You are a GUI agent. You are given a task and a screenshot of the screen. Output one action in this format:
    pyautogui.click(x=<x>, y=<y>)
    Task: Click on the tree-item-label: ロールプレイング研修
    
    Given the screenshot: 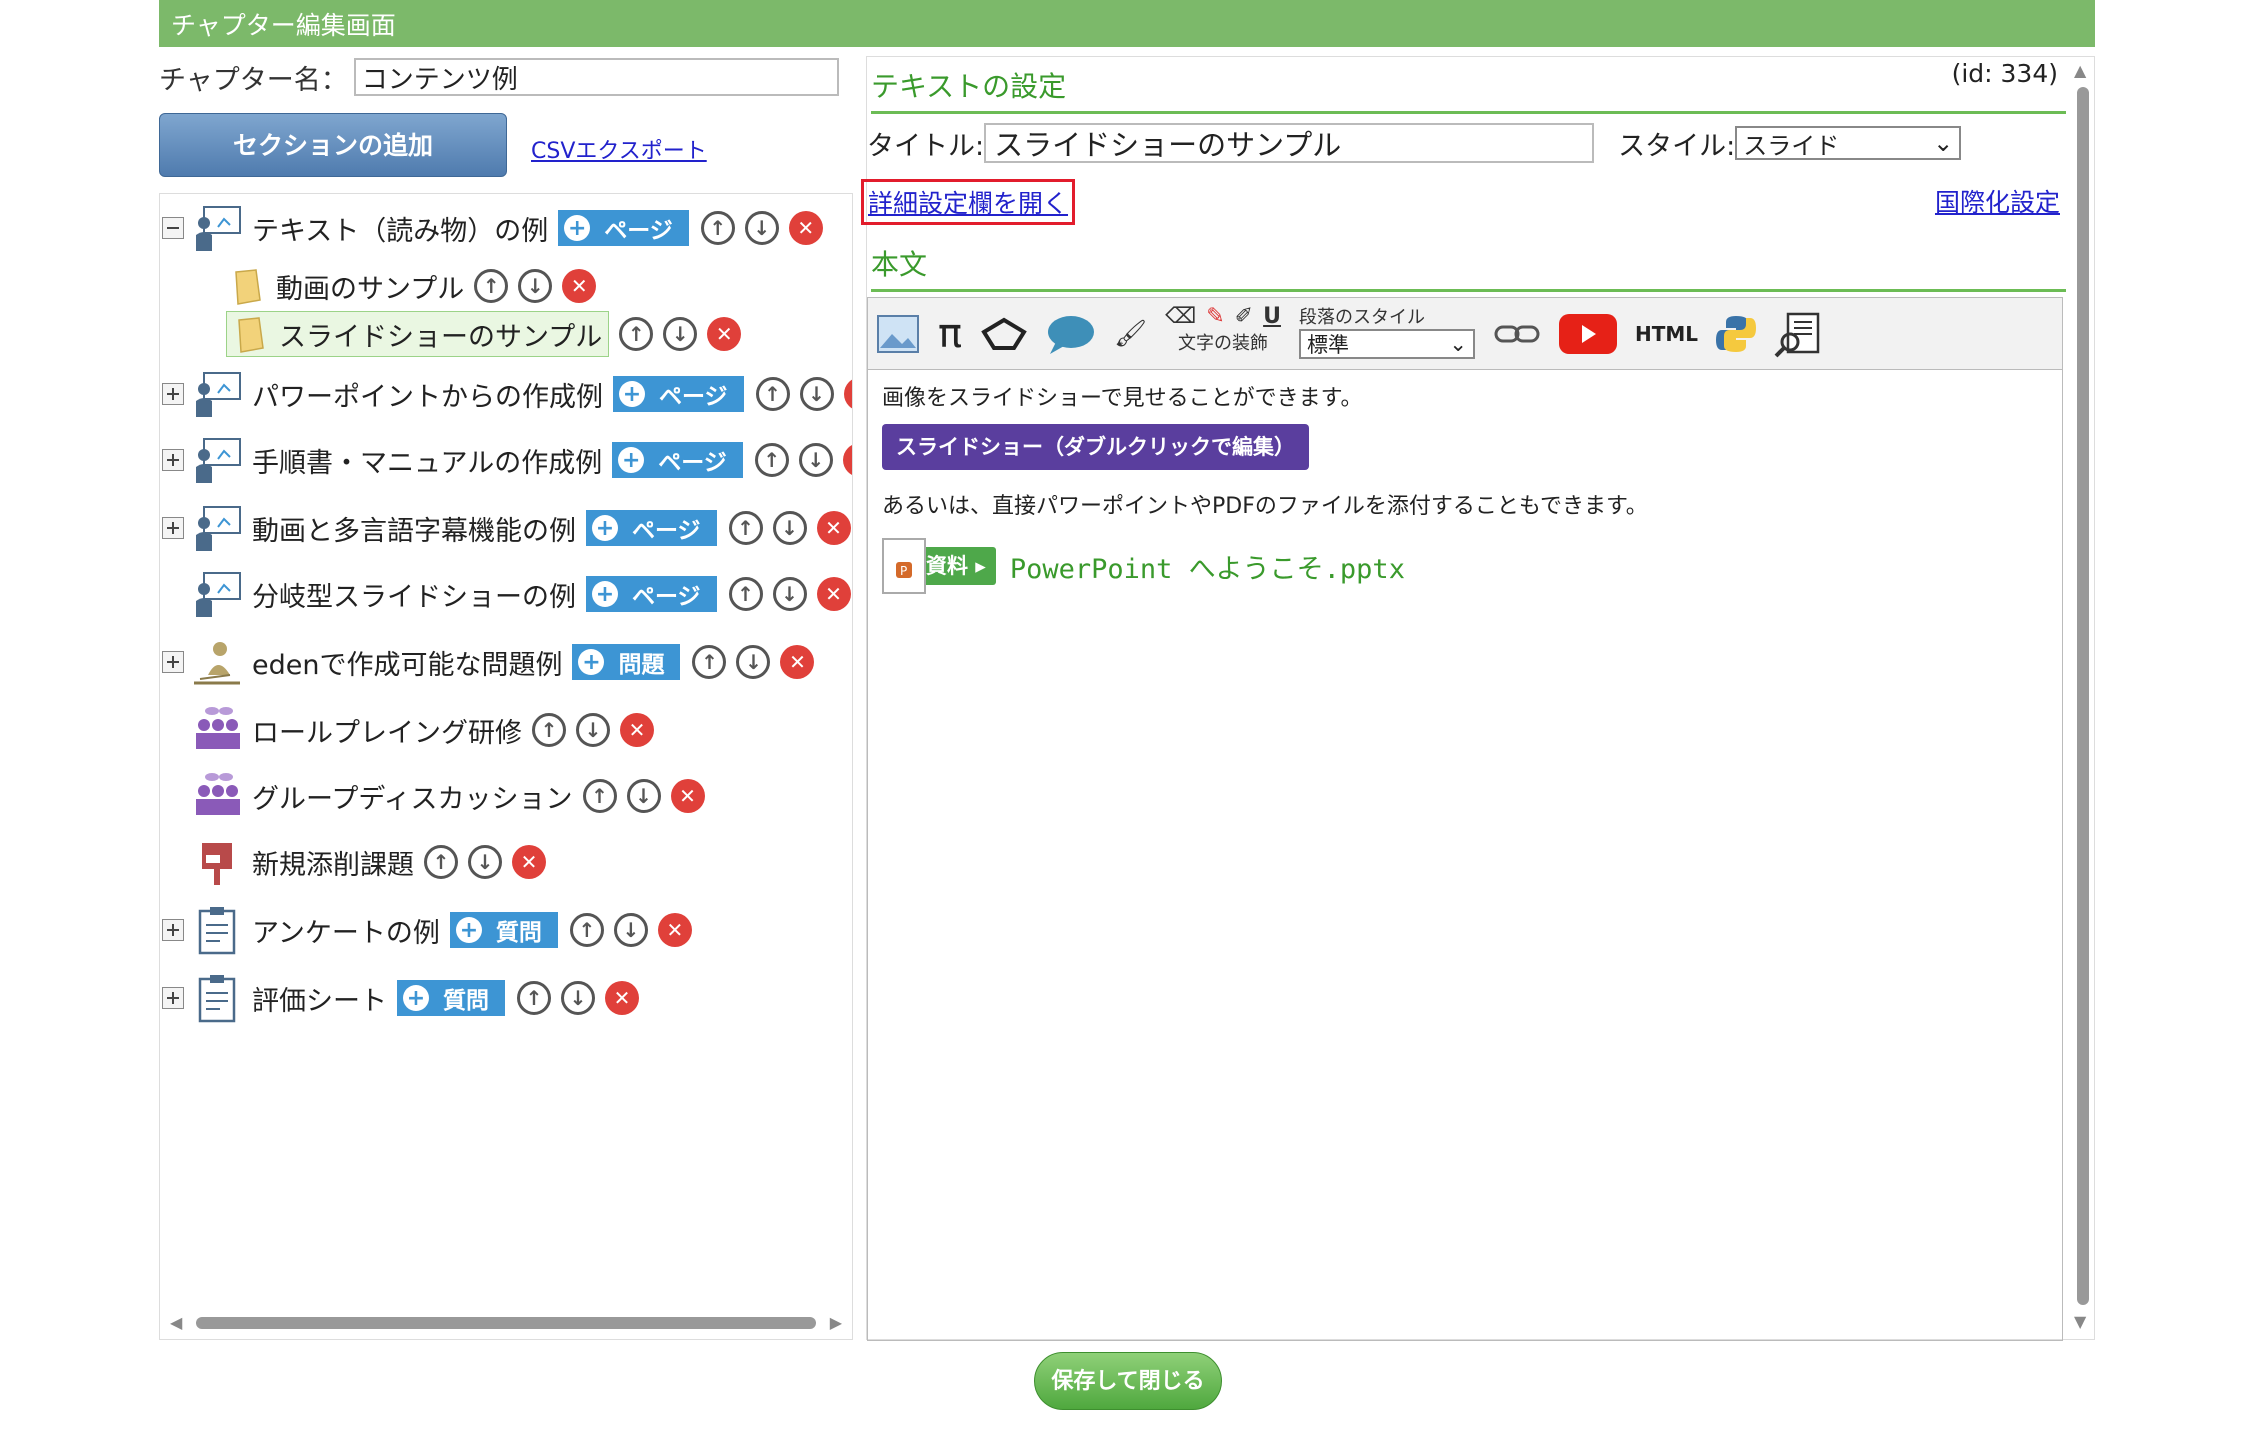 What is the action you would take?
    pyautogui.click(x=387, y=730)
    